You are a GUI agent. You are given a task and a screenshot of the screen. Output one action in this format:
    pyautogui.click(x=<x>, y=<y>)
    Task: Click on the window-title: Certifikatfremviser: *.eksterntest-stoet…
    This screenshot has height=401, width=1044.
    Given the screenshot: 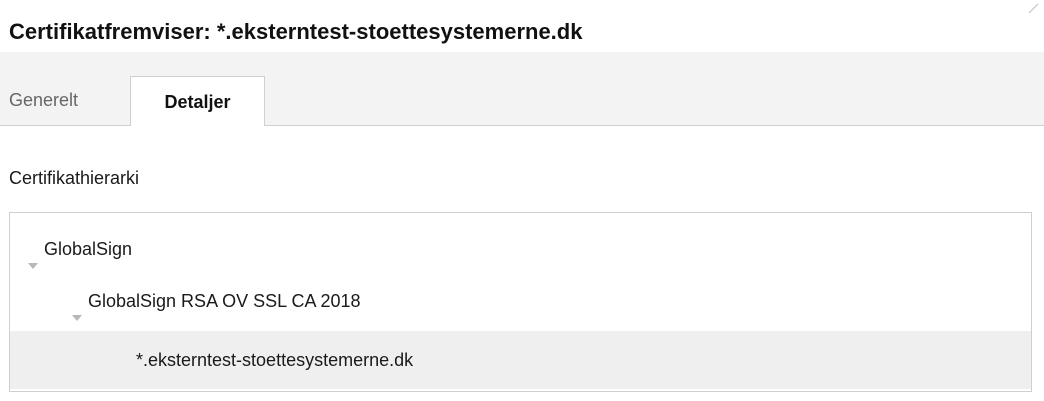 What is the action you would take?
    pyautogui.click(x=296, y=31)
    